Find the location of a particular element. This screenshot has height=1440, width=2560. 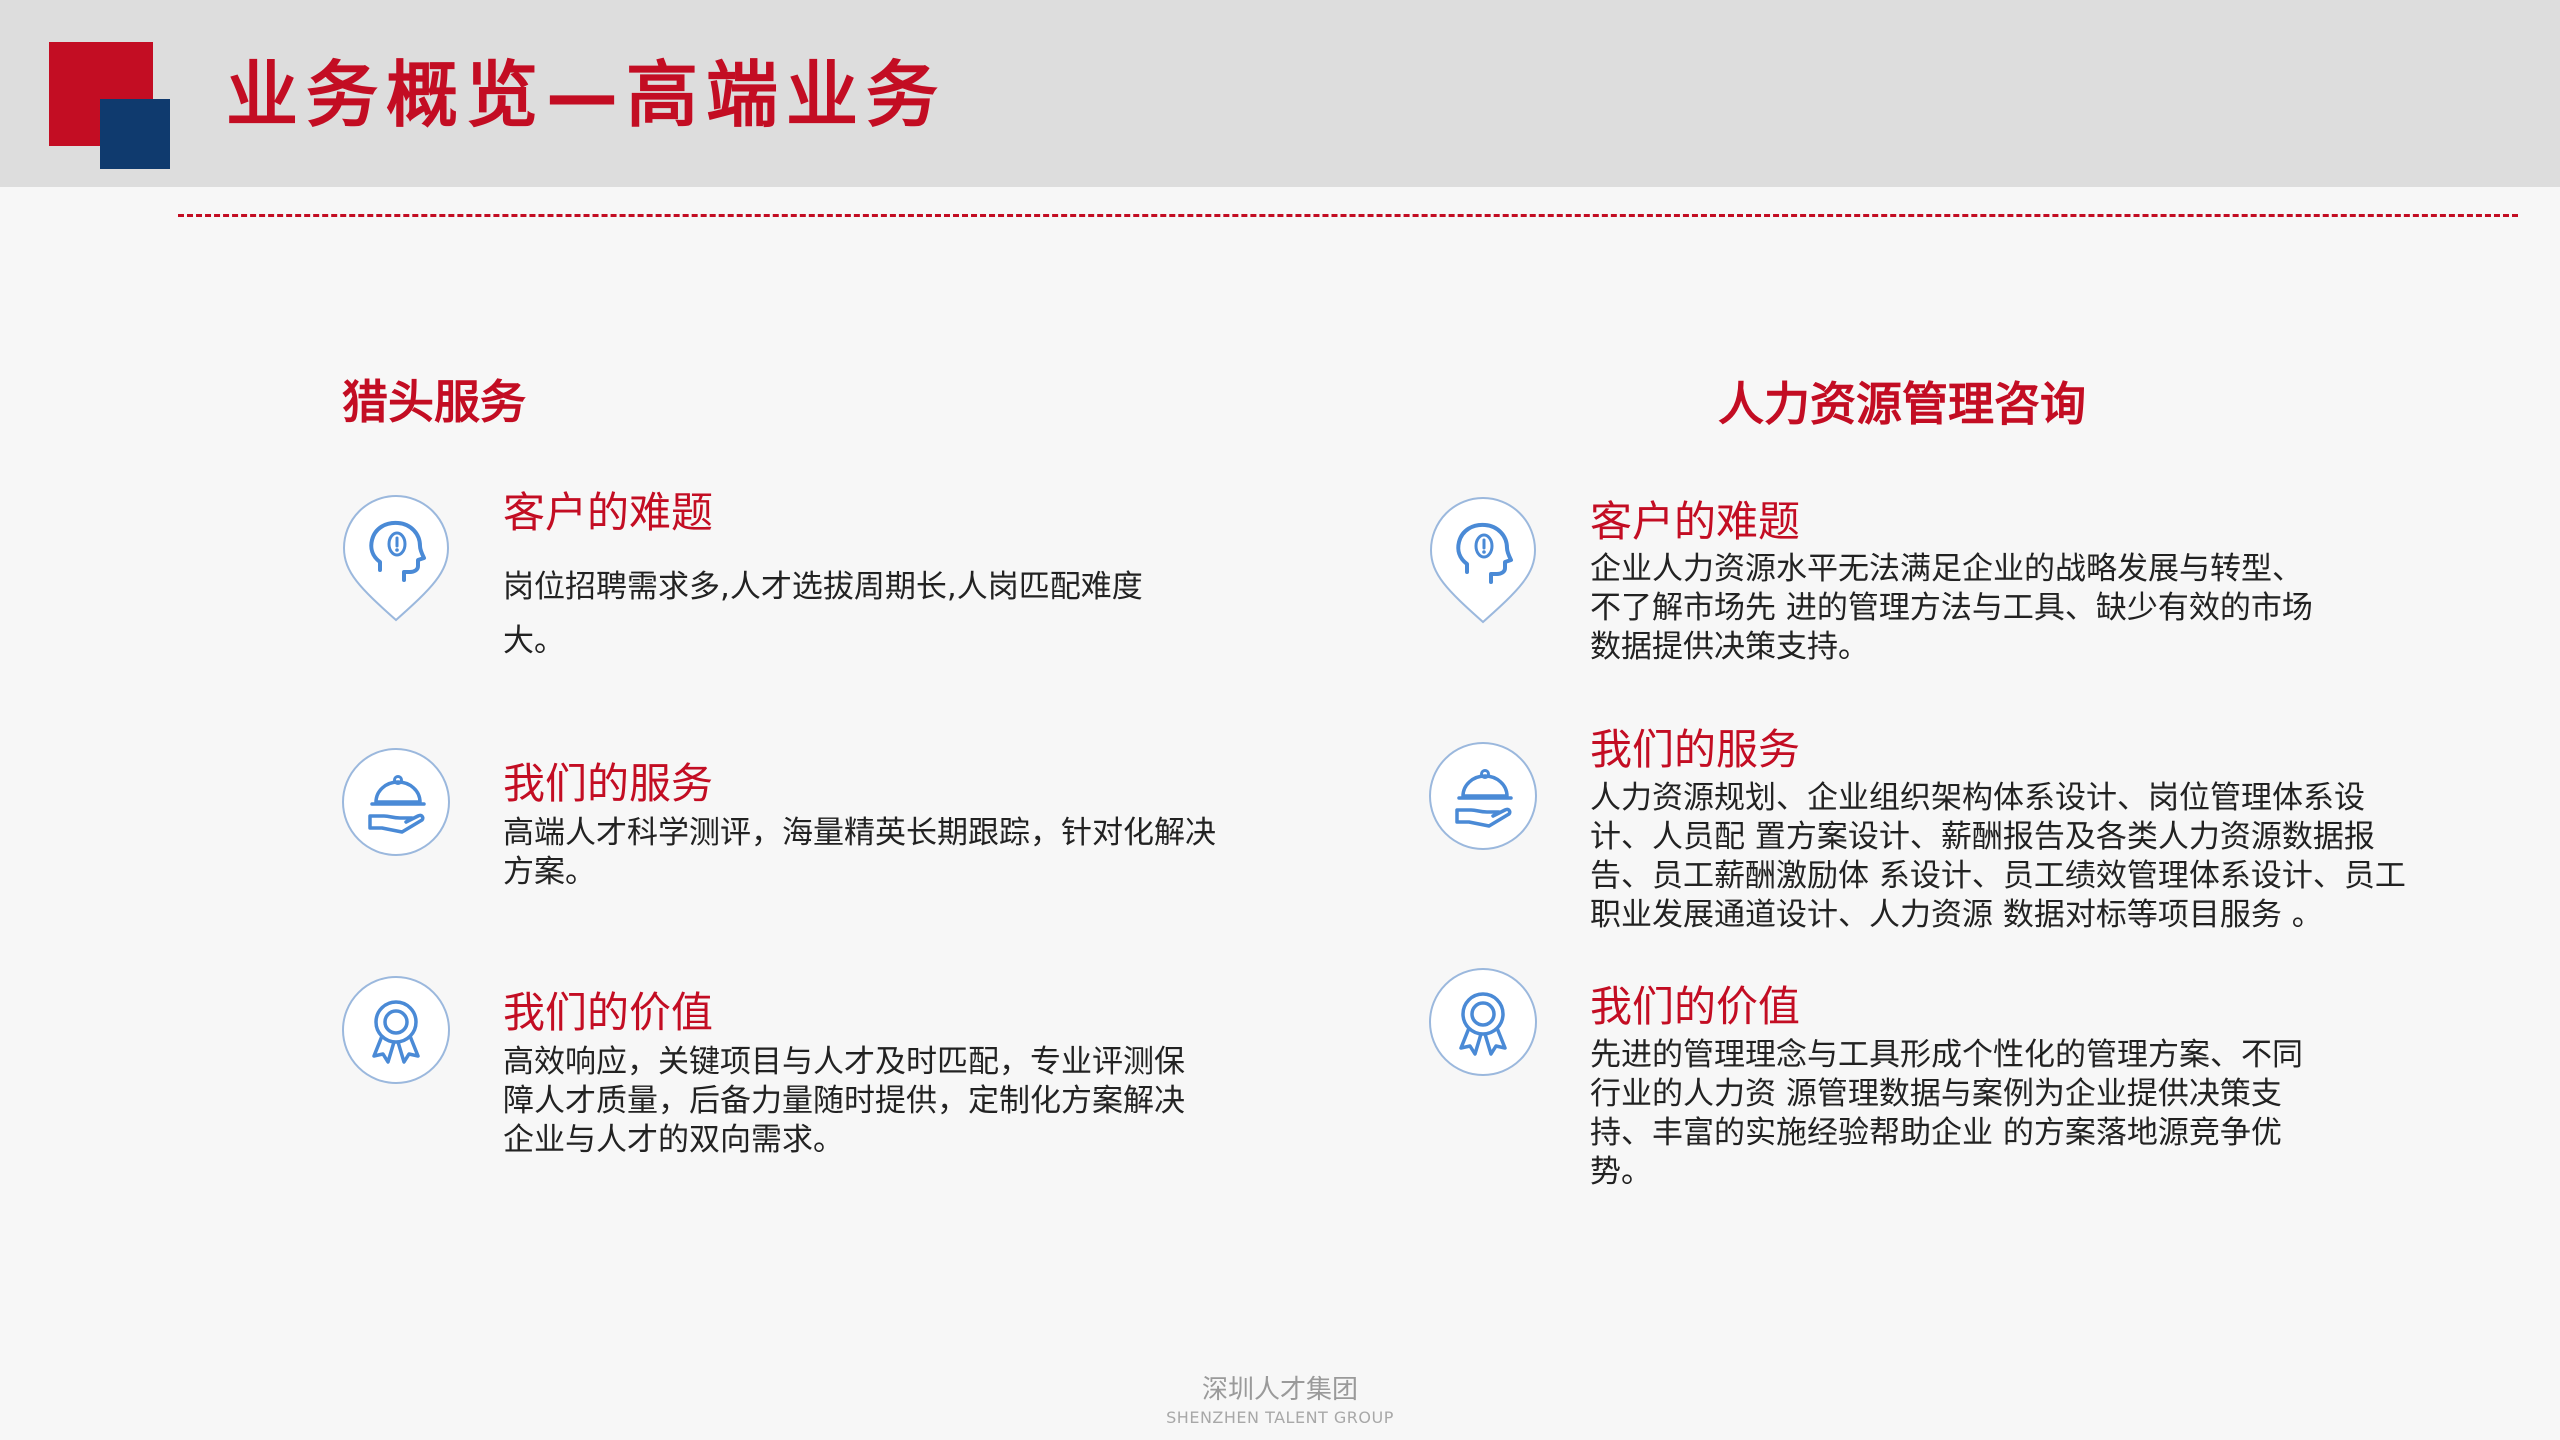

left-block-2-heading: 我们的服务 is located at coordinates (608, 783).